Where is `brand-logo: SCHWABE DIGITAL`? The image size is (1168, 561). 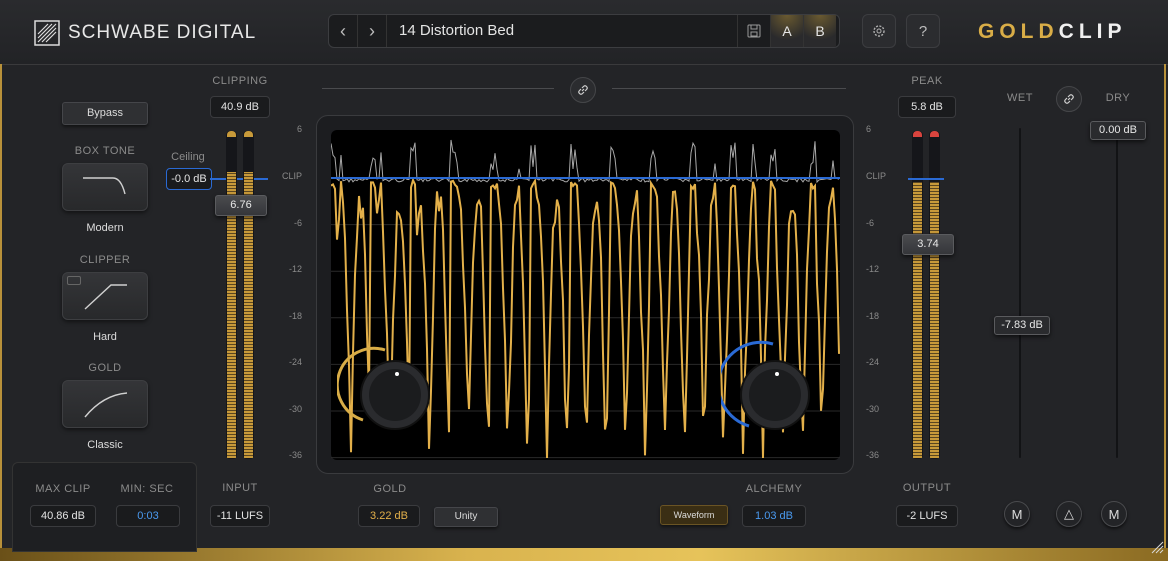
brand-logo: SCHWABE DIGITAL is located at coordinates (145, 33).